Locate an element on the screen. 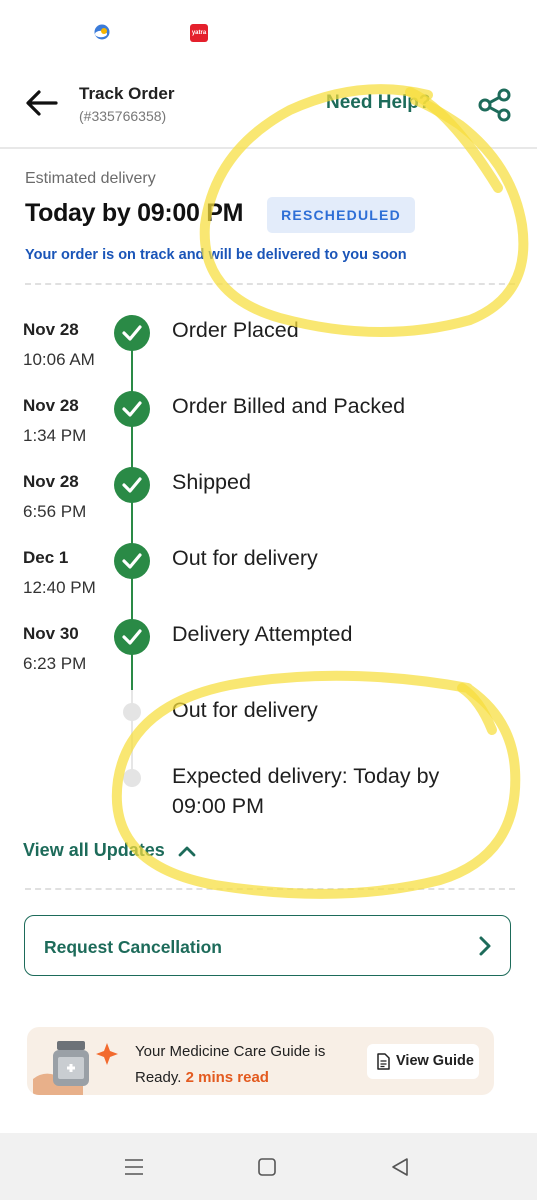 This screenshot has width=537, height=1200. timeline-time: 6:56 PM is located at coordinates (55, 511).